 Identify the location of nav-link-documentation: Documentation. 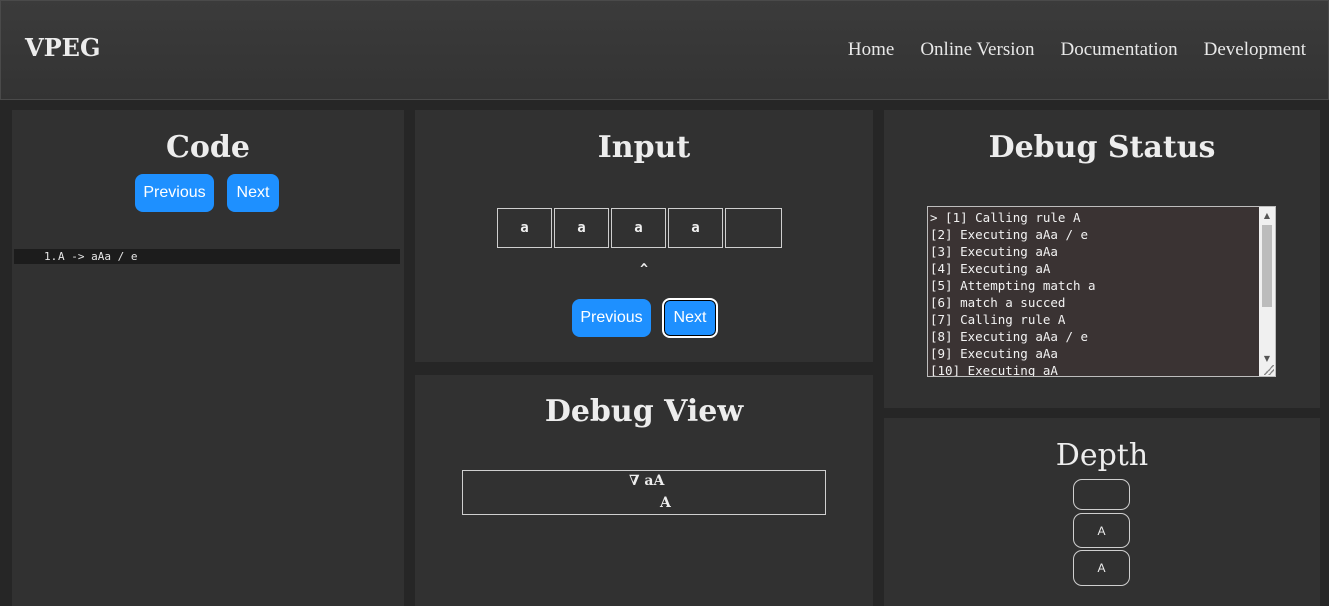
(1119, 50).